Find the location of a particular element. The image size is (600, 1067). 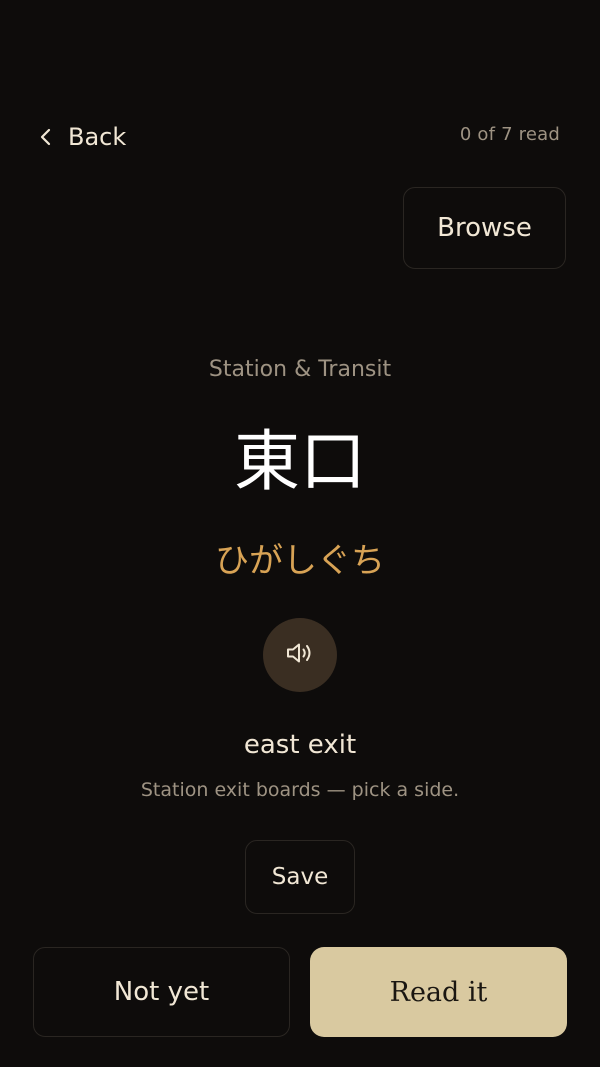

read-it-button: Read it is located at coordinates (438, 992).